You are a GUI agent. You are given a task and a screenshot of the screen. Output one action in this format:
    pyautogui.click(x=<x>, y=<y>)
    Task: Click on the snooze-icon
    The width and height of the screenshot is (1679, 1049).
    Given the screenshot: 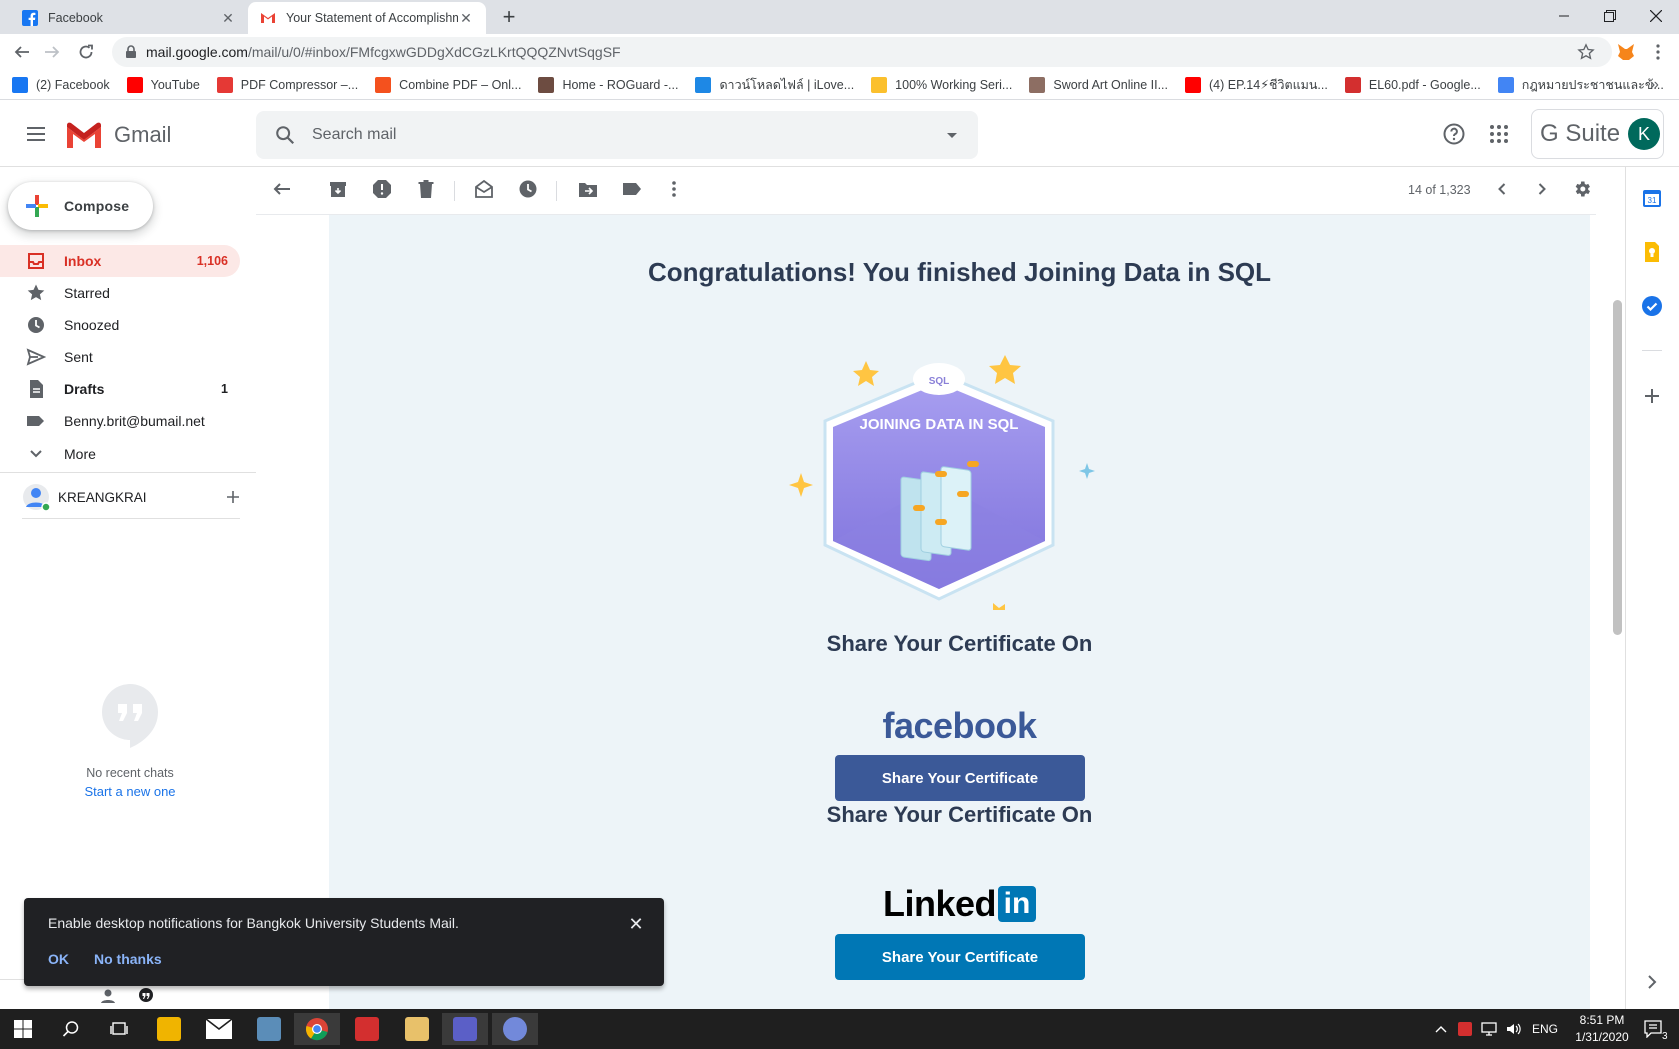 What is the action you would take?
    pyautogui.click(x=528, y=189)
    